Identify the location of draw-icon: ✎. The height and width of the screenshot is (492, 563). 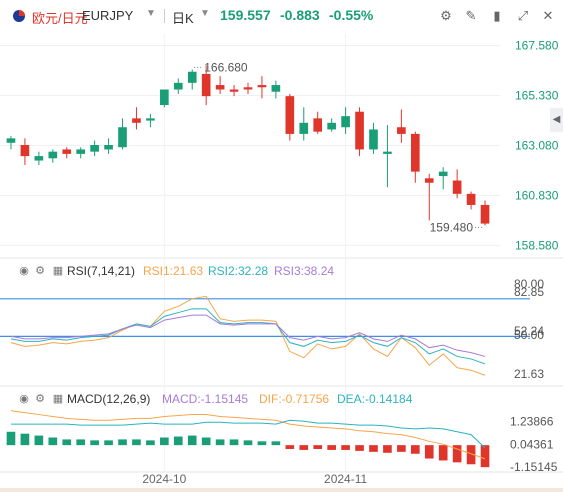
(471, 16).